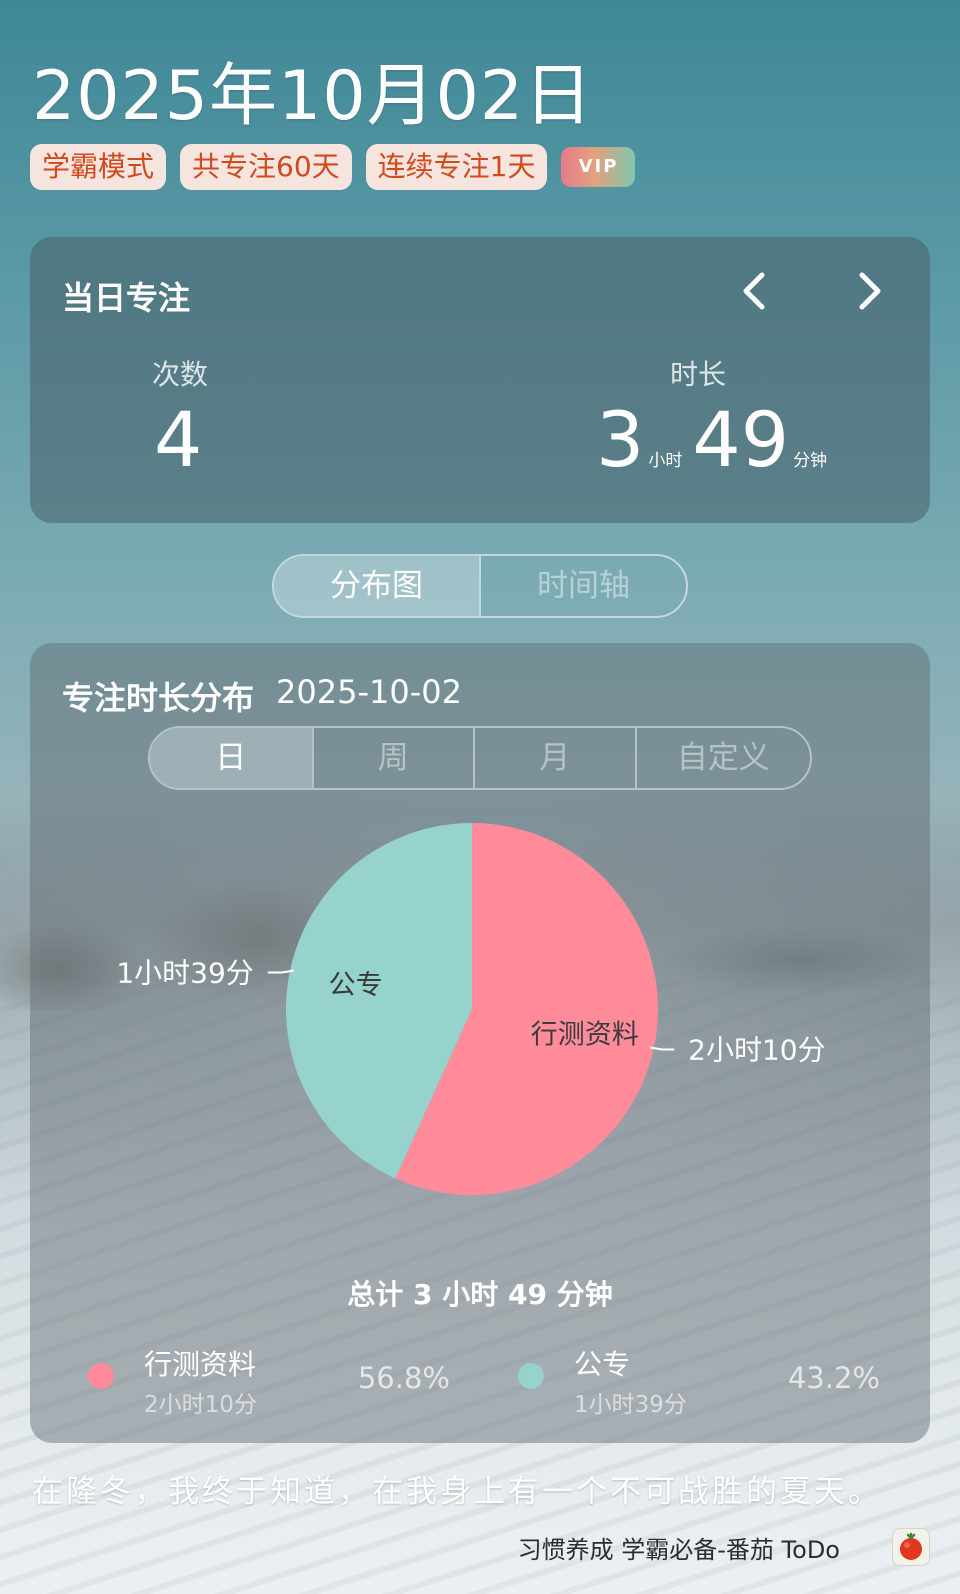  I want to click on prev-day-button, so click(755, 291).